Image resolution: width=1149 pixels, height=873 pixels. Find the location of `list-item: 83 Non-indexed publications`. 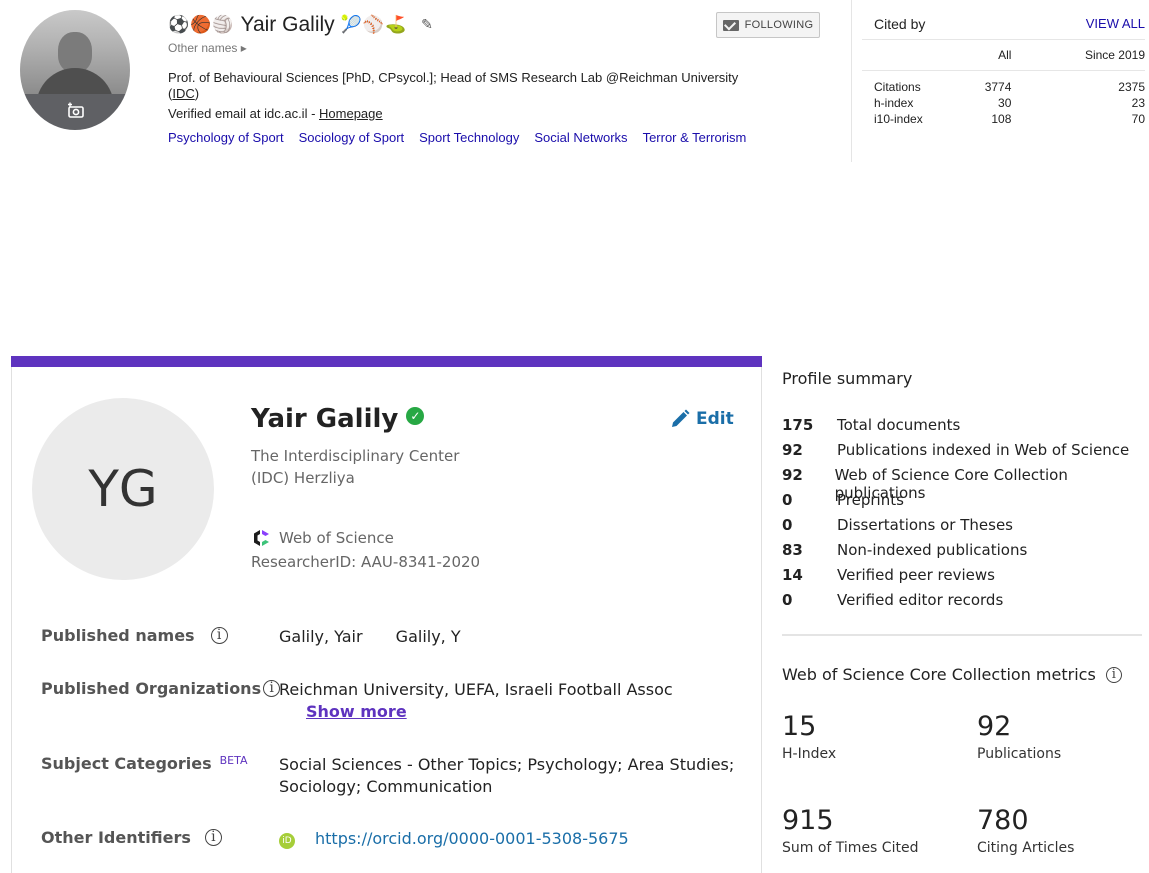

list-item: 83 Non-indexed publications is located at coordinates (965, 553).